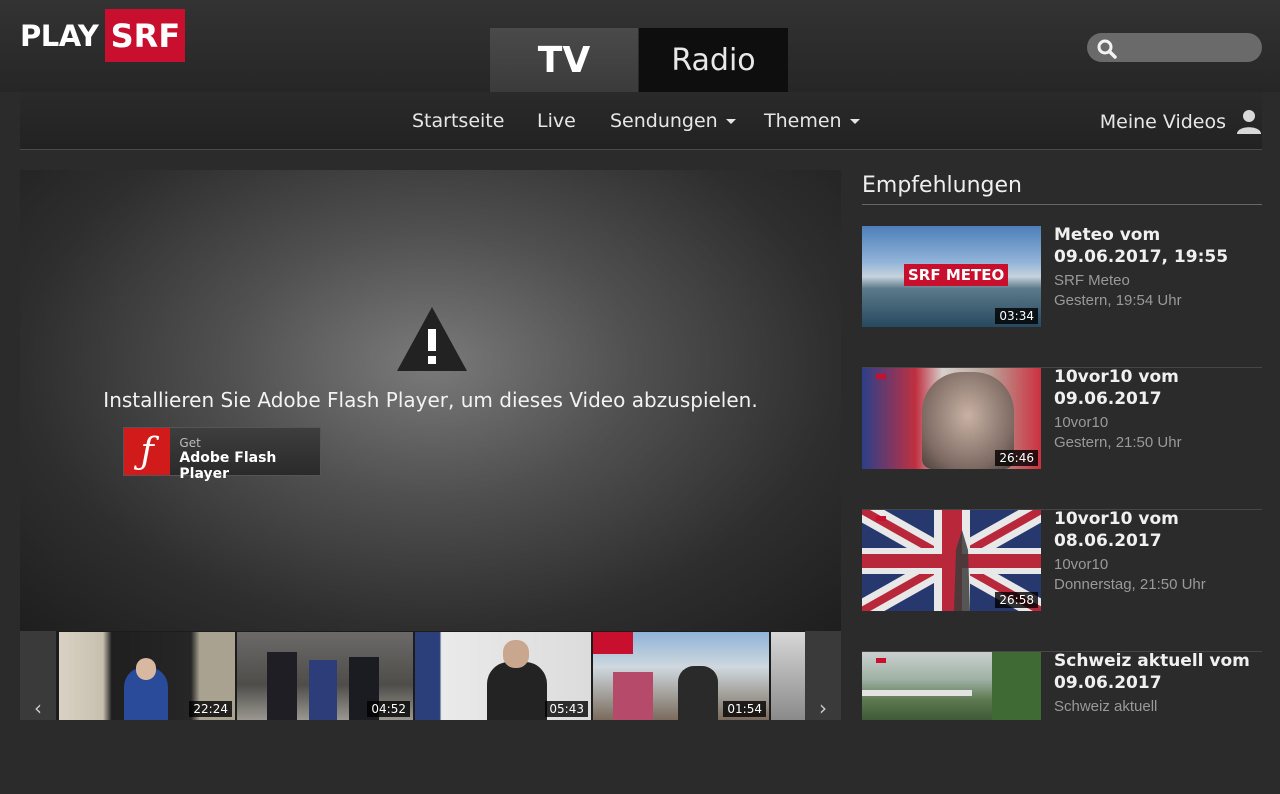 The image size is (1280, 794). I want to click on strip-prev-button: ‹, so click(38, 675).